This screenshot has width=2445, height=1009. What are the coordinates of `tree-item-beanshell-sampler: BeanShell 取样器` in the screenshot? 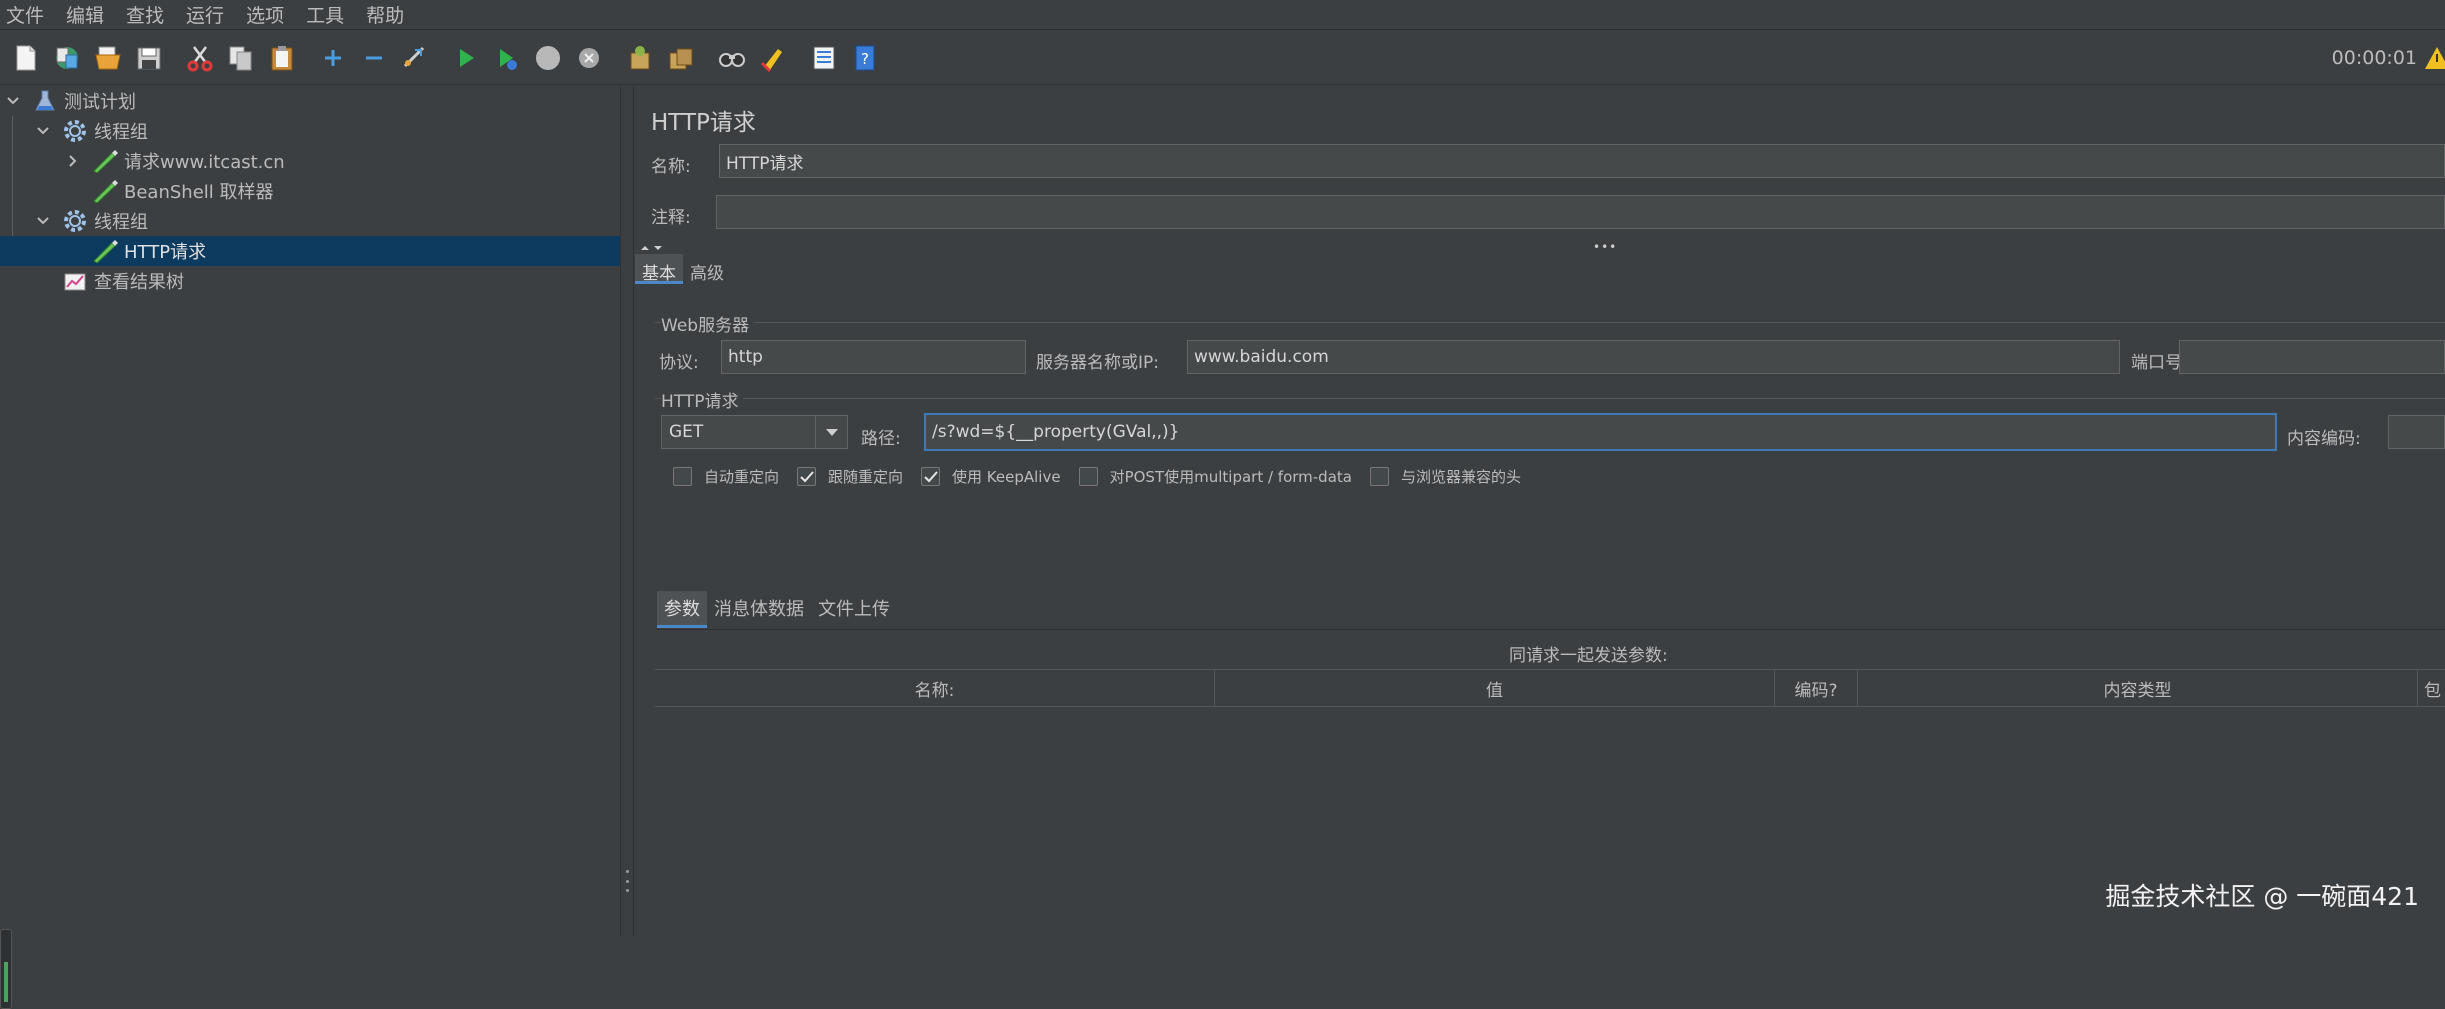 It's located at (310, 191).